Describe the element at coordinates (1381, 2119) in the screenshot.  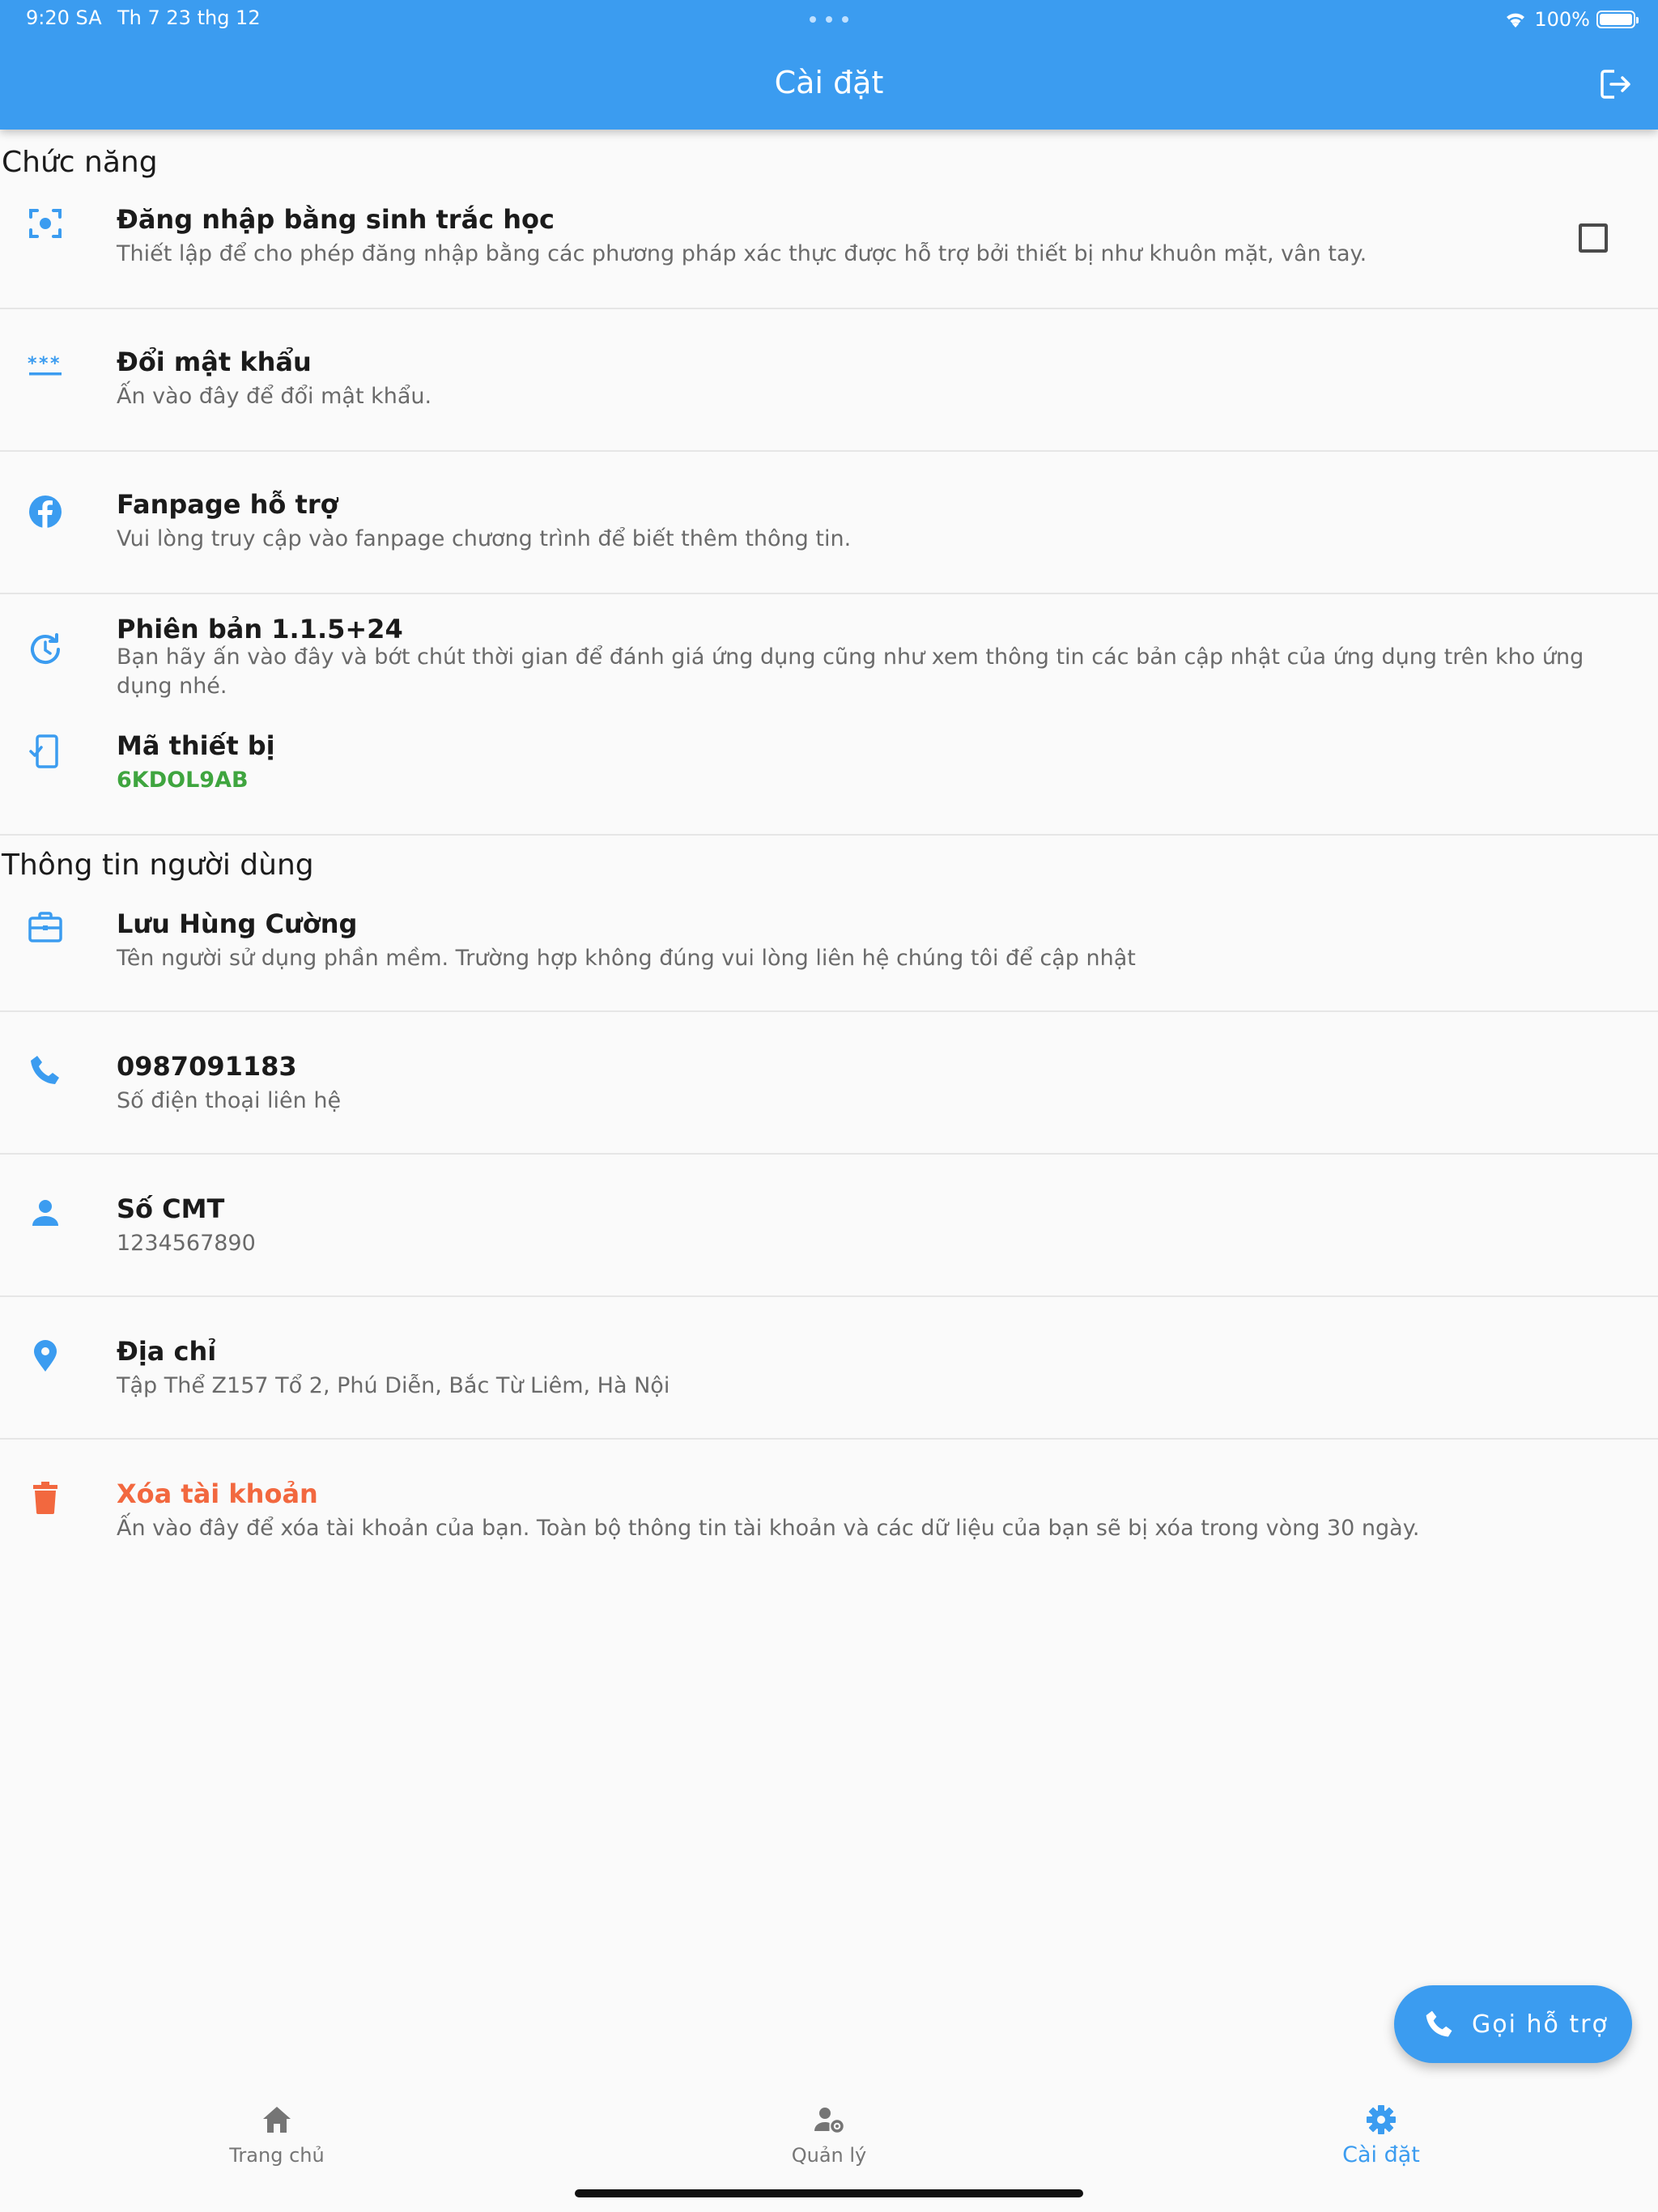
I see `gear-icon` at that location.